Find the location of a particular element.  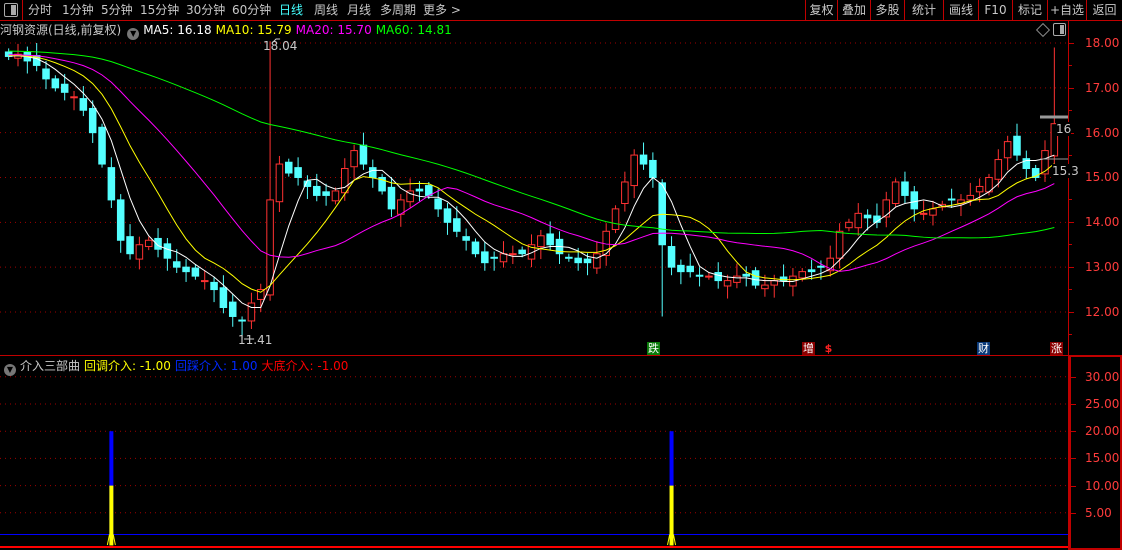

price-tick-label: 18.00 is located at coordinates (1102, 43).